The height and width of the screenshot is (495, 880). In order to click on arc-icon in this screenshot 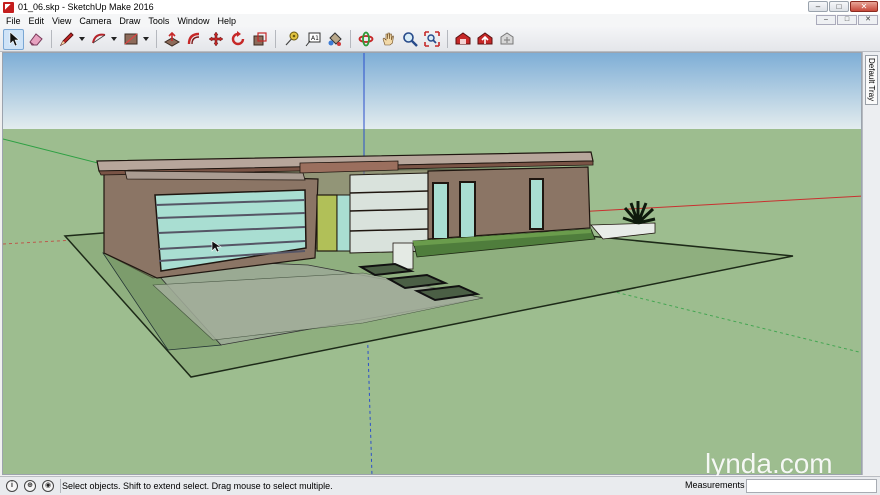, I will do `click(98, 38)`.